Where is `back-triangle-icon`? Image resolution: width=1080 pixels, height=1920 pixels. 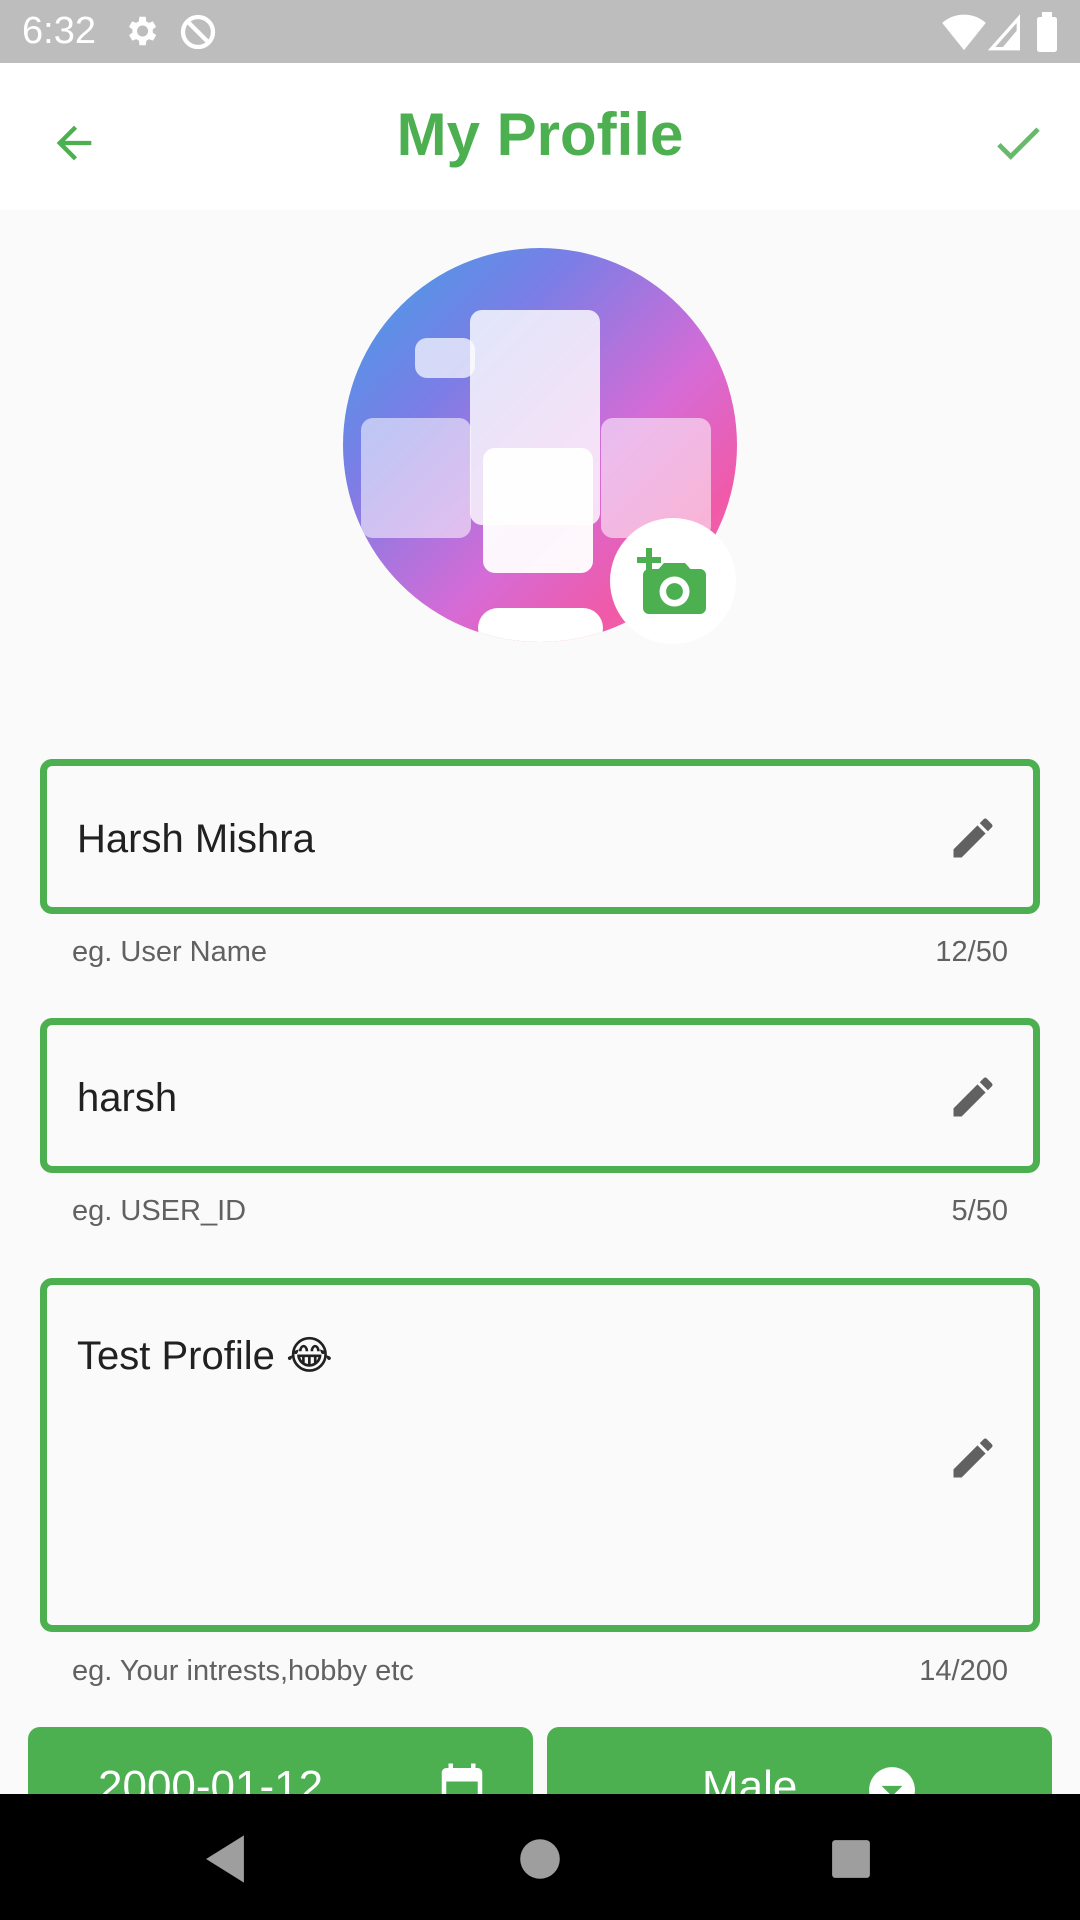 back-triangle-icon is located at coordinates (225, 1859).